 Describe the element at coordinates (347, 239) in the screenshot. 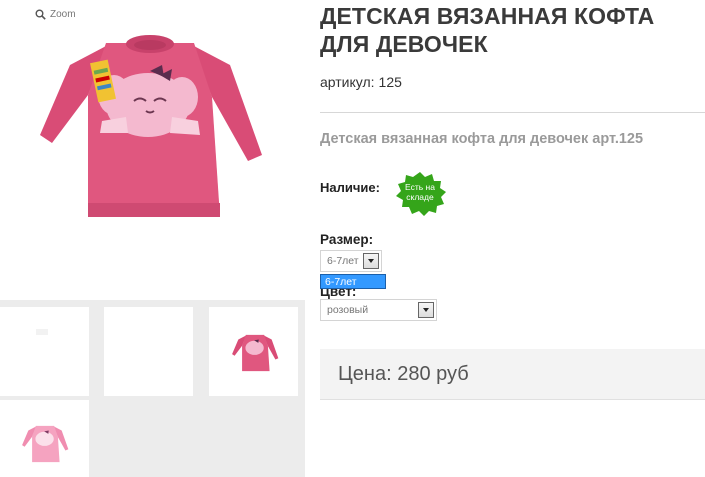

I see `size-label: Размер:` at that location.